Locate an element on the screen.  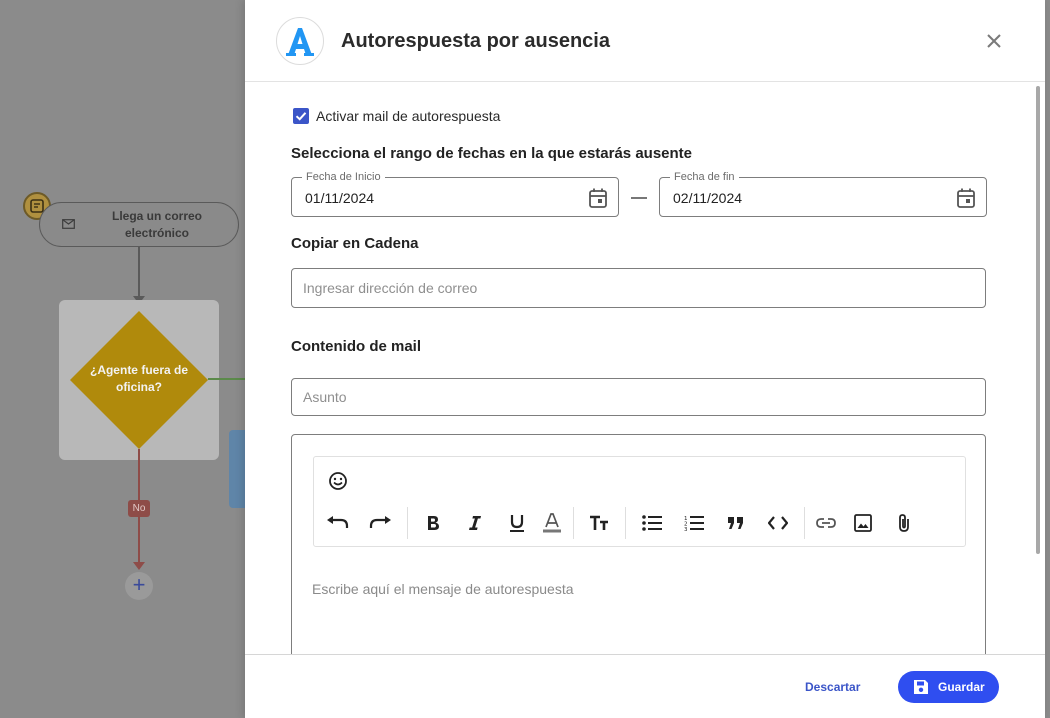
quote-icon is located at coordinates (736, 523).